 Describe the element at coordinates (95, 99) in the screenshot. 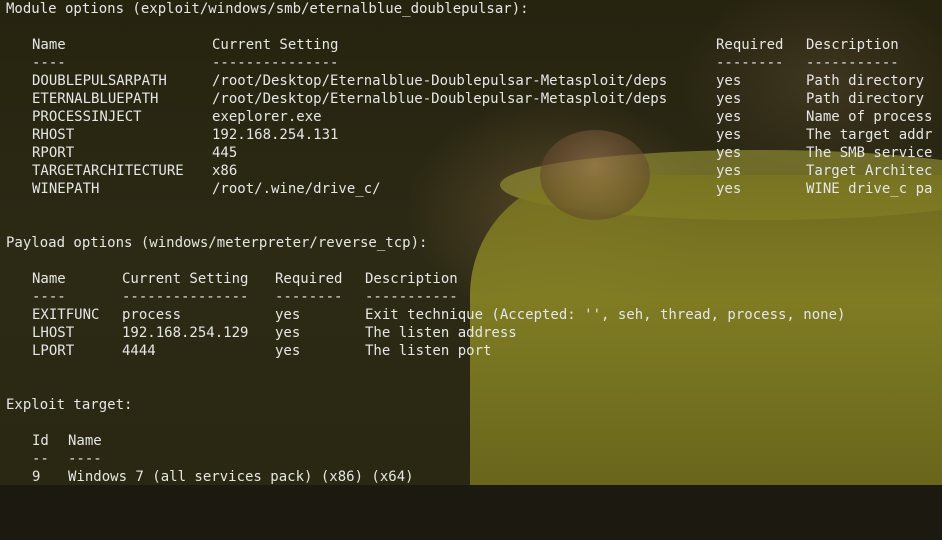

I see `option-name: ETERNALBLUEPATH` at that location.